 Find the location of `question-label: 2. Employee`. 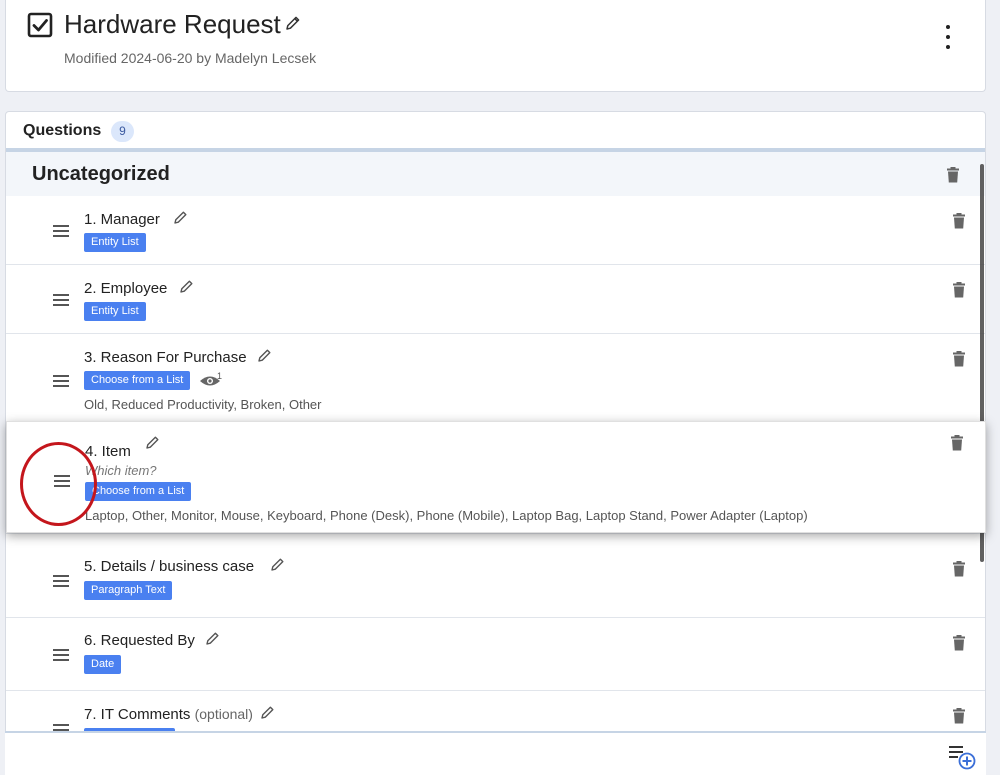

question-label: 2. Employee is located at coordinates (126, 288).